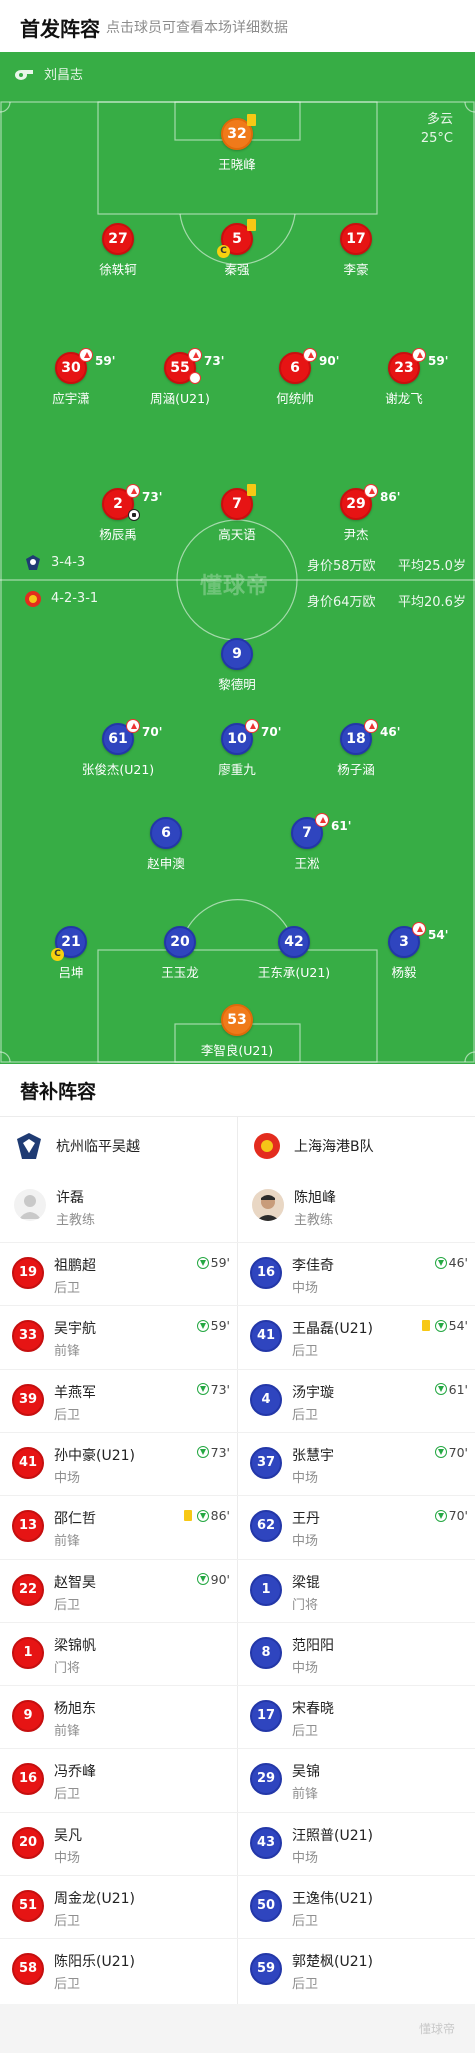 The height and width of the screenshot is (2053, 475). Describe the element at coordinates (356, 1779) in the screenshot. I see `substitute-row: 29 吴锦 前锋` at that location.